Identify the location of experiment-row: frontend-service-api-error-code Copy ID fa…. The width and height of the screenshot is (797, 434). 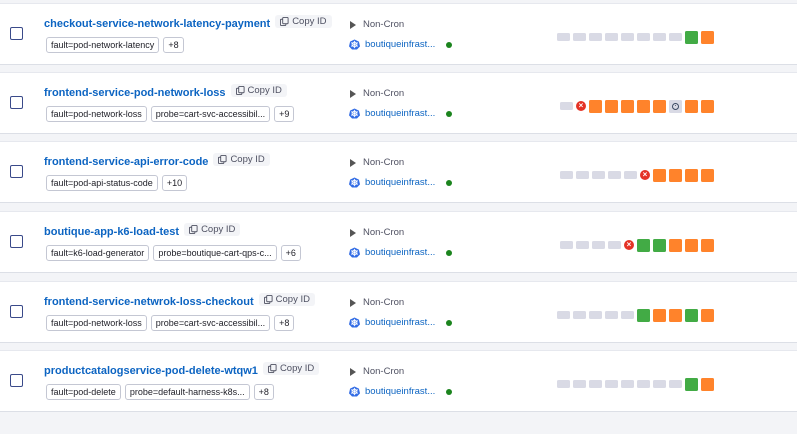
(398, 172).